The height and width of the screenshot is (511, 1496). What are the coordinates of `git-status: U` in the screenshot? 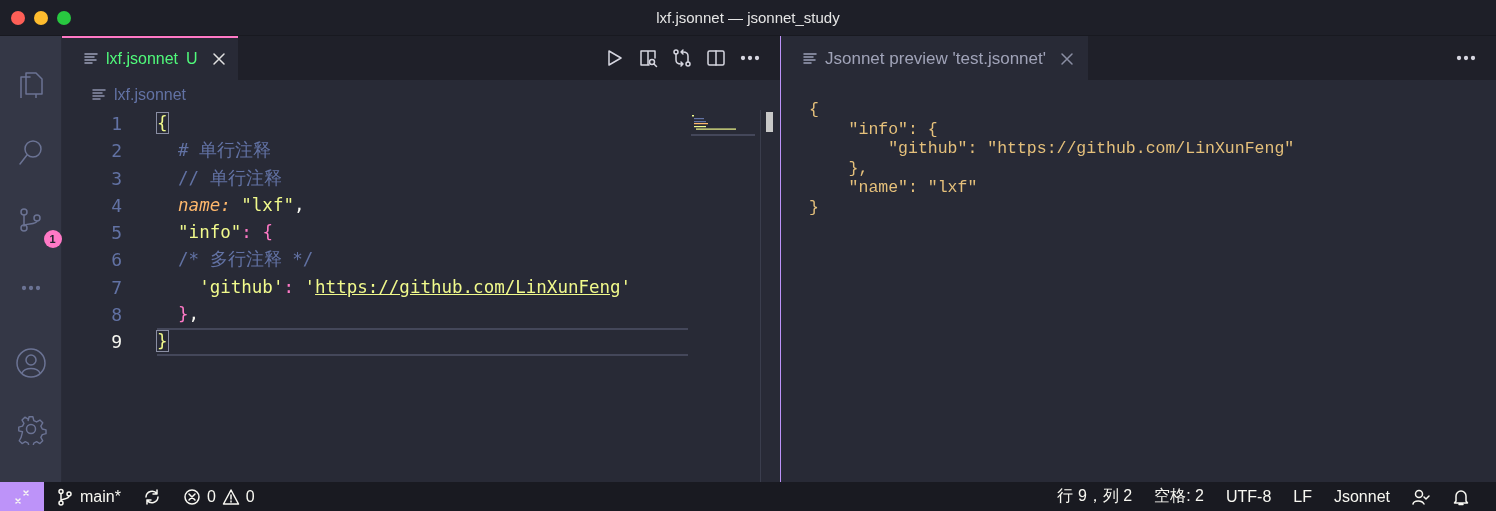 It's located at (192, 59).